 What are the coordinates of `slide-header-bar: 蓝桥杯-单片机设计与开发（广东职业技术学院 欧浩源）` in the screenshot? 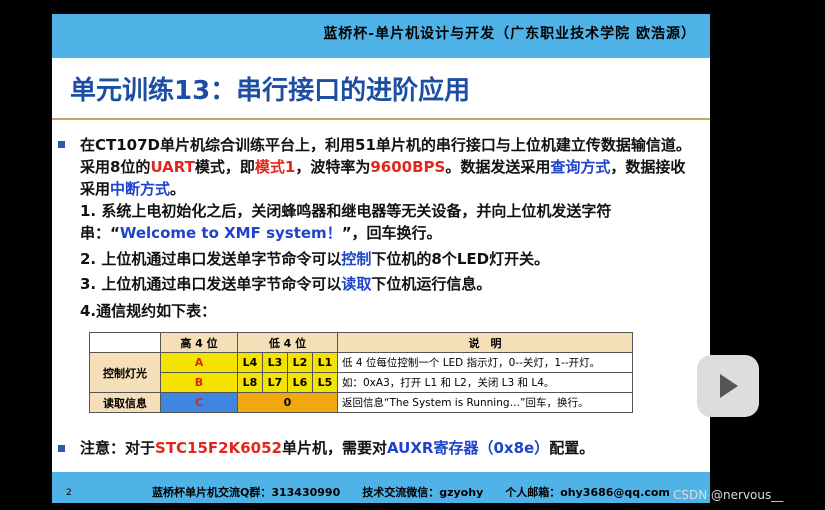 It's located at (381, 36).